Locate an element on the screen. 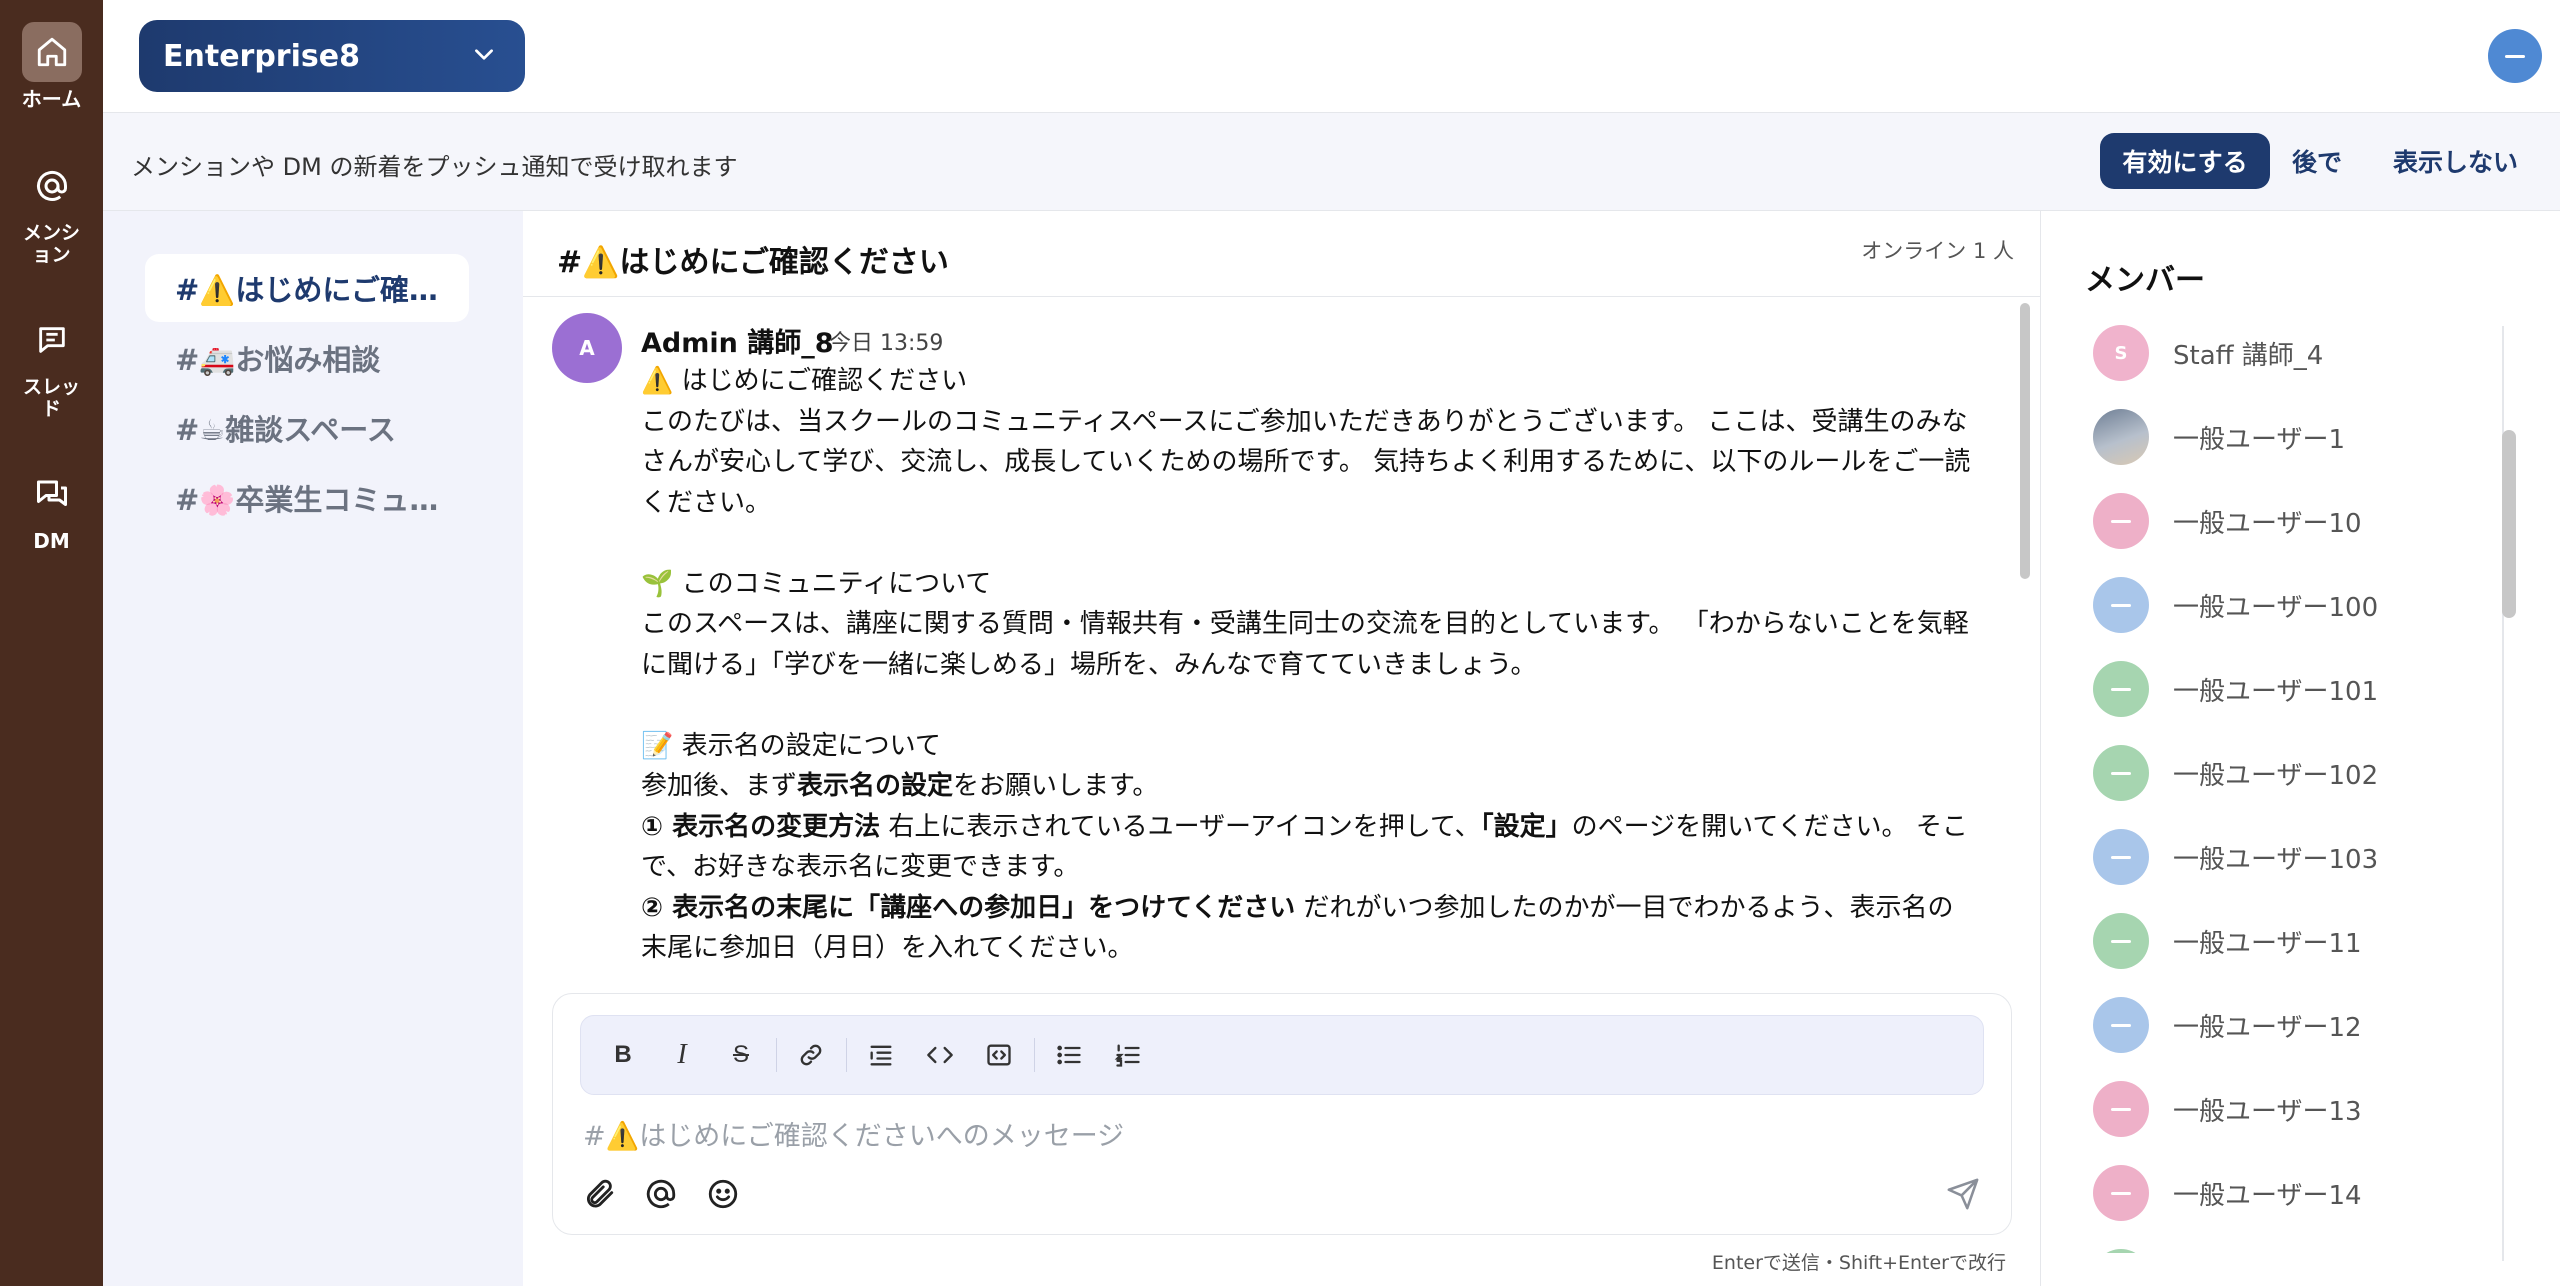  numbered-list-icon is located at coordinates (1127, 1055).